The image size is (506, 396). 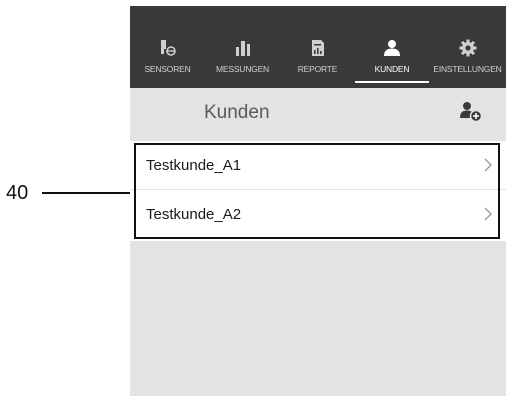 What do you see at coordinates (467, 69) in the screenshot?
I see `tab-label: EINSTELLUNGEN` at bounding box center [467, 69].